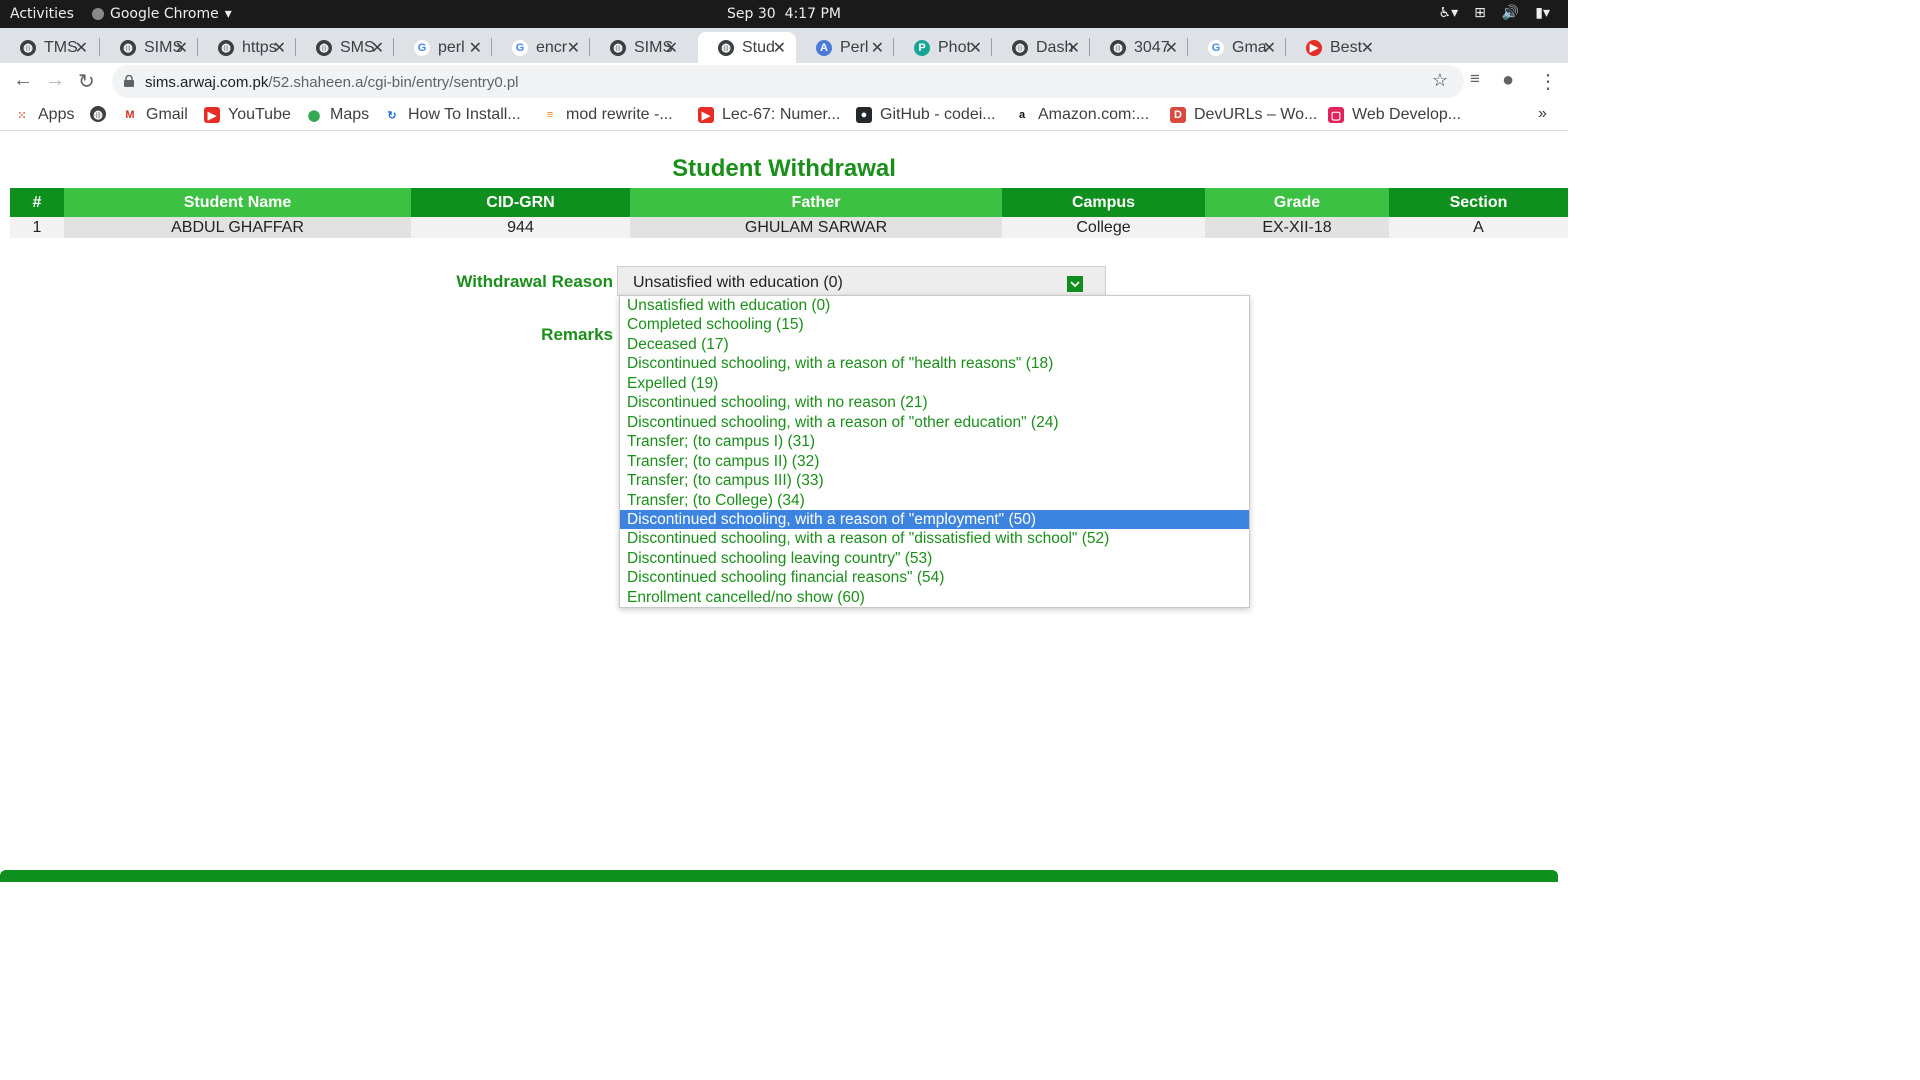 The image size is (1920, 1080). Describe the element at coordinates (55, 80) in the screenshot. I see `forward-icon: →` at that location.